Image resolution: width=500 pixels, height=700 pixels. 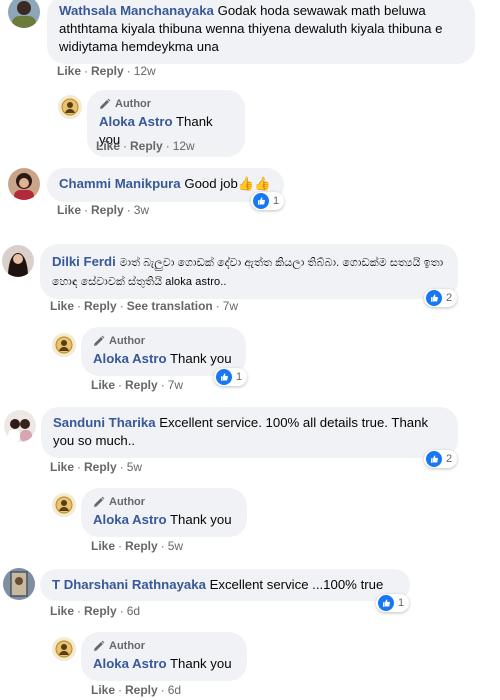 I want to click on timestamp: 3w, so click(x=141, y=210).